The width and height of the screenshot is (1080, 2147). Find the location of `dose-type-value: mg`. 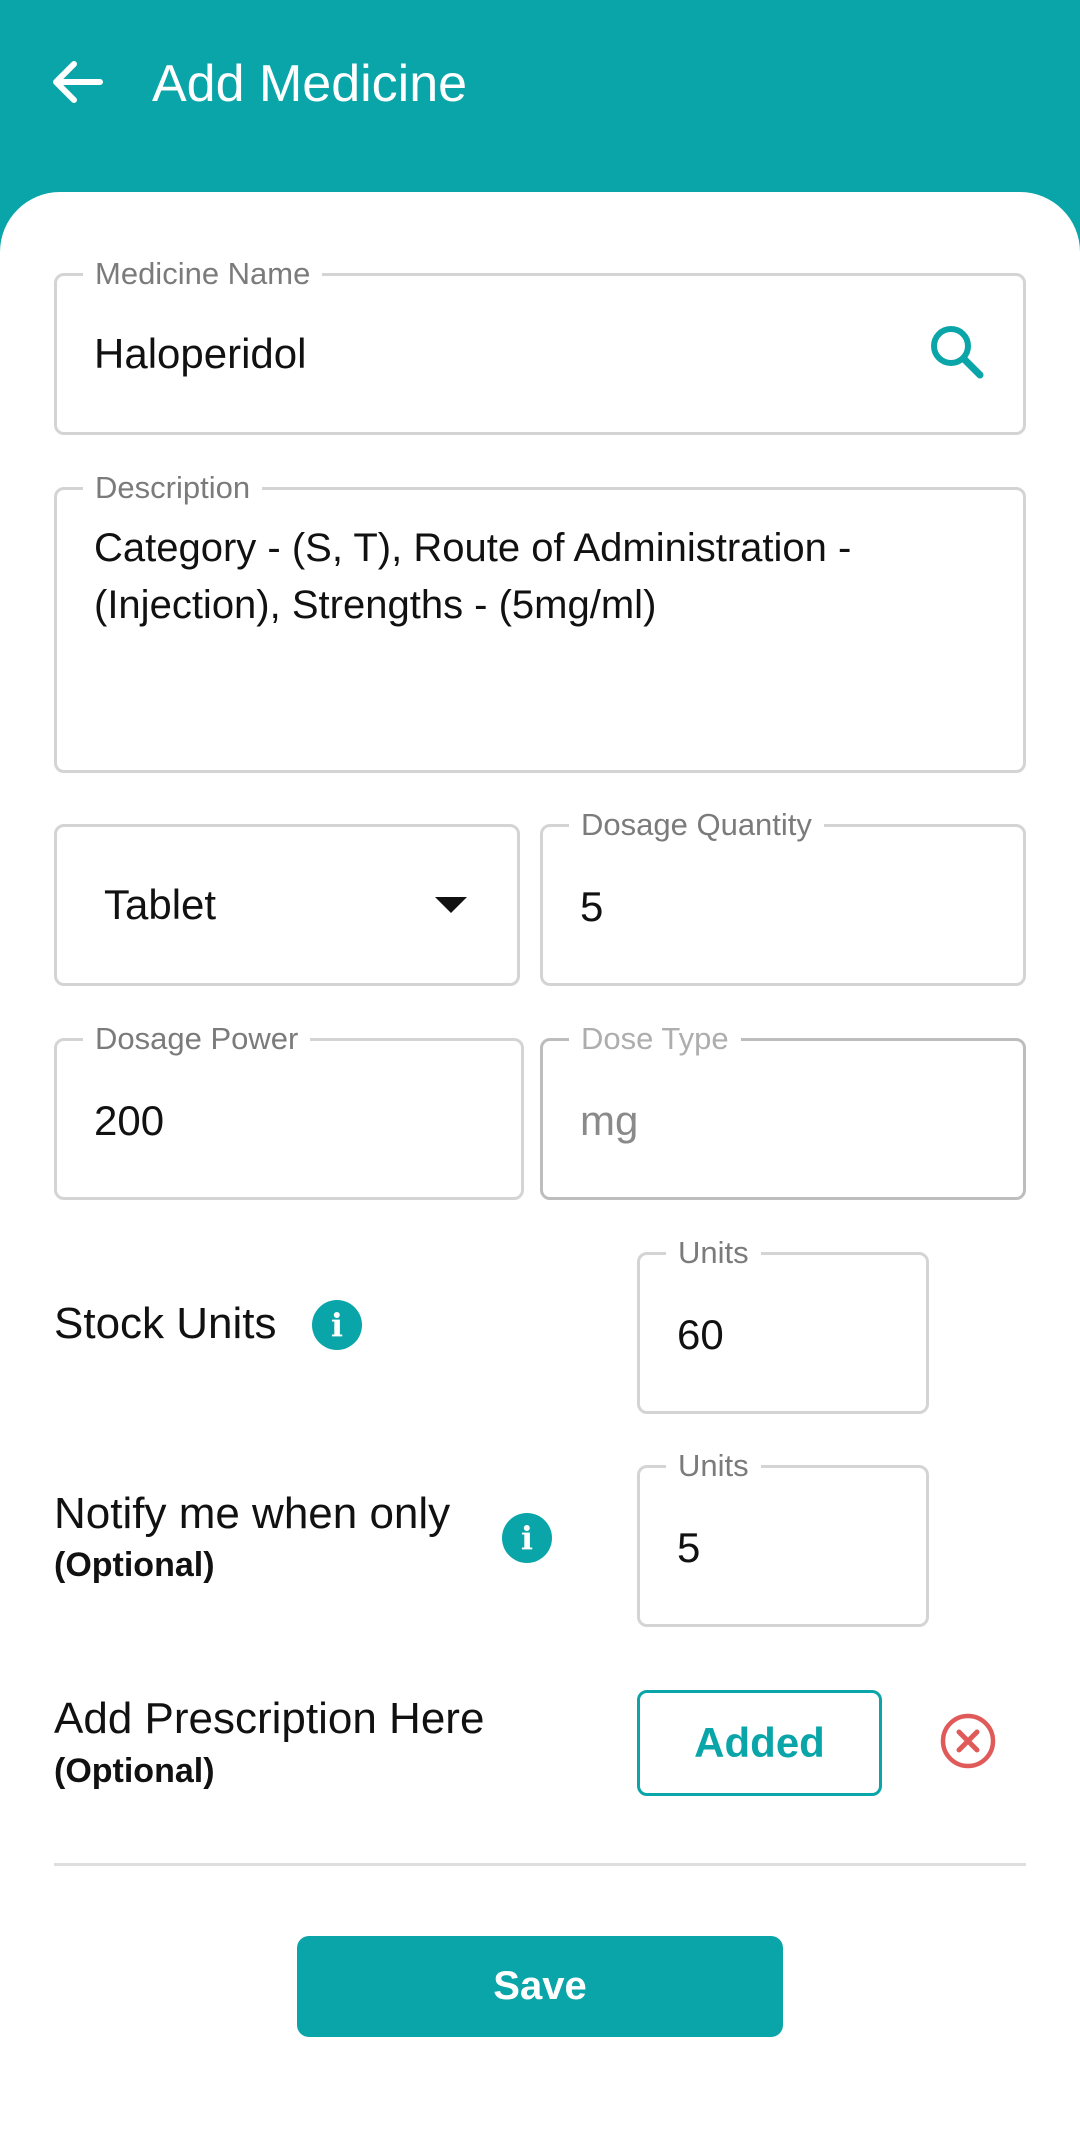

dose-type-value: mg is located at coordinates (609, 1121).